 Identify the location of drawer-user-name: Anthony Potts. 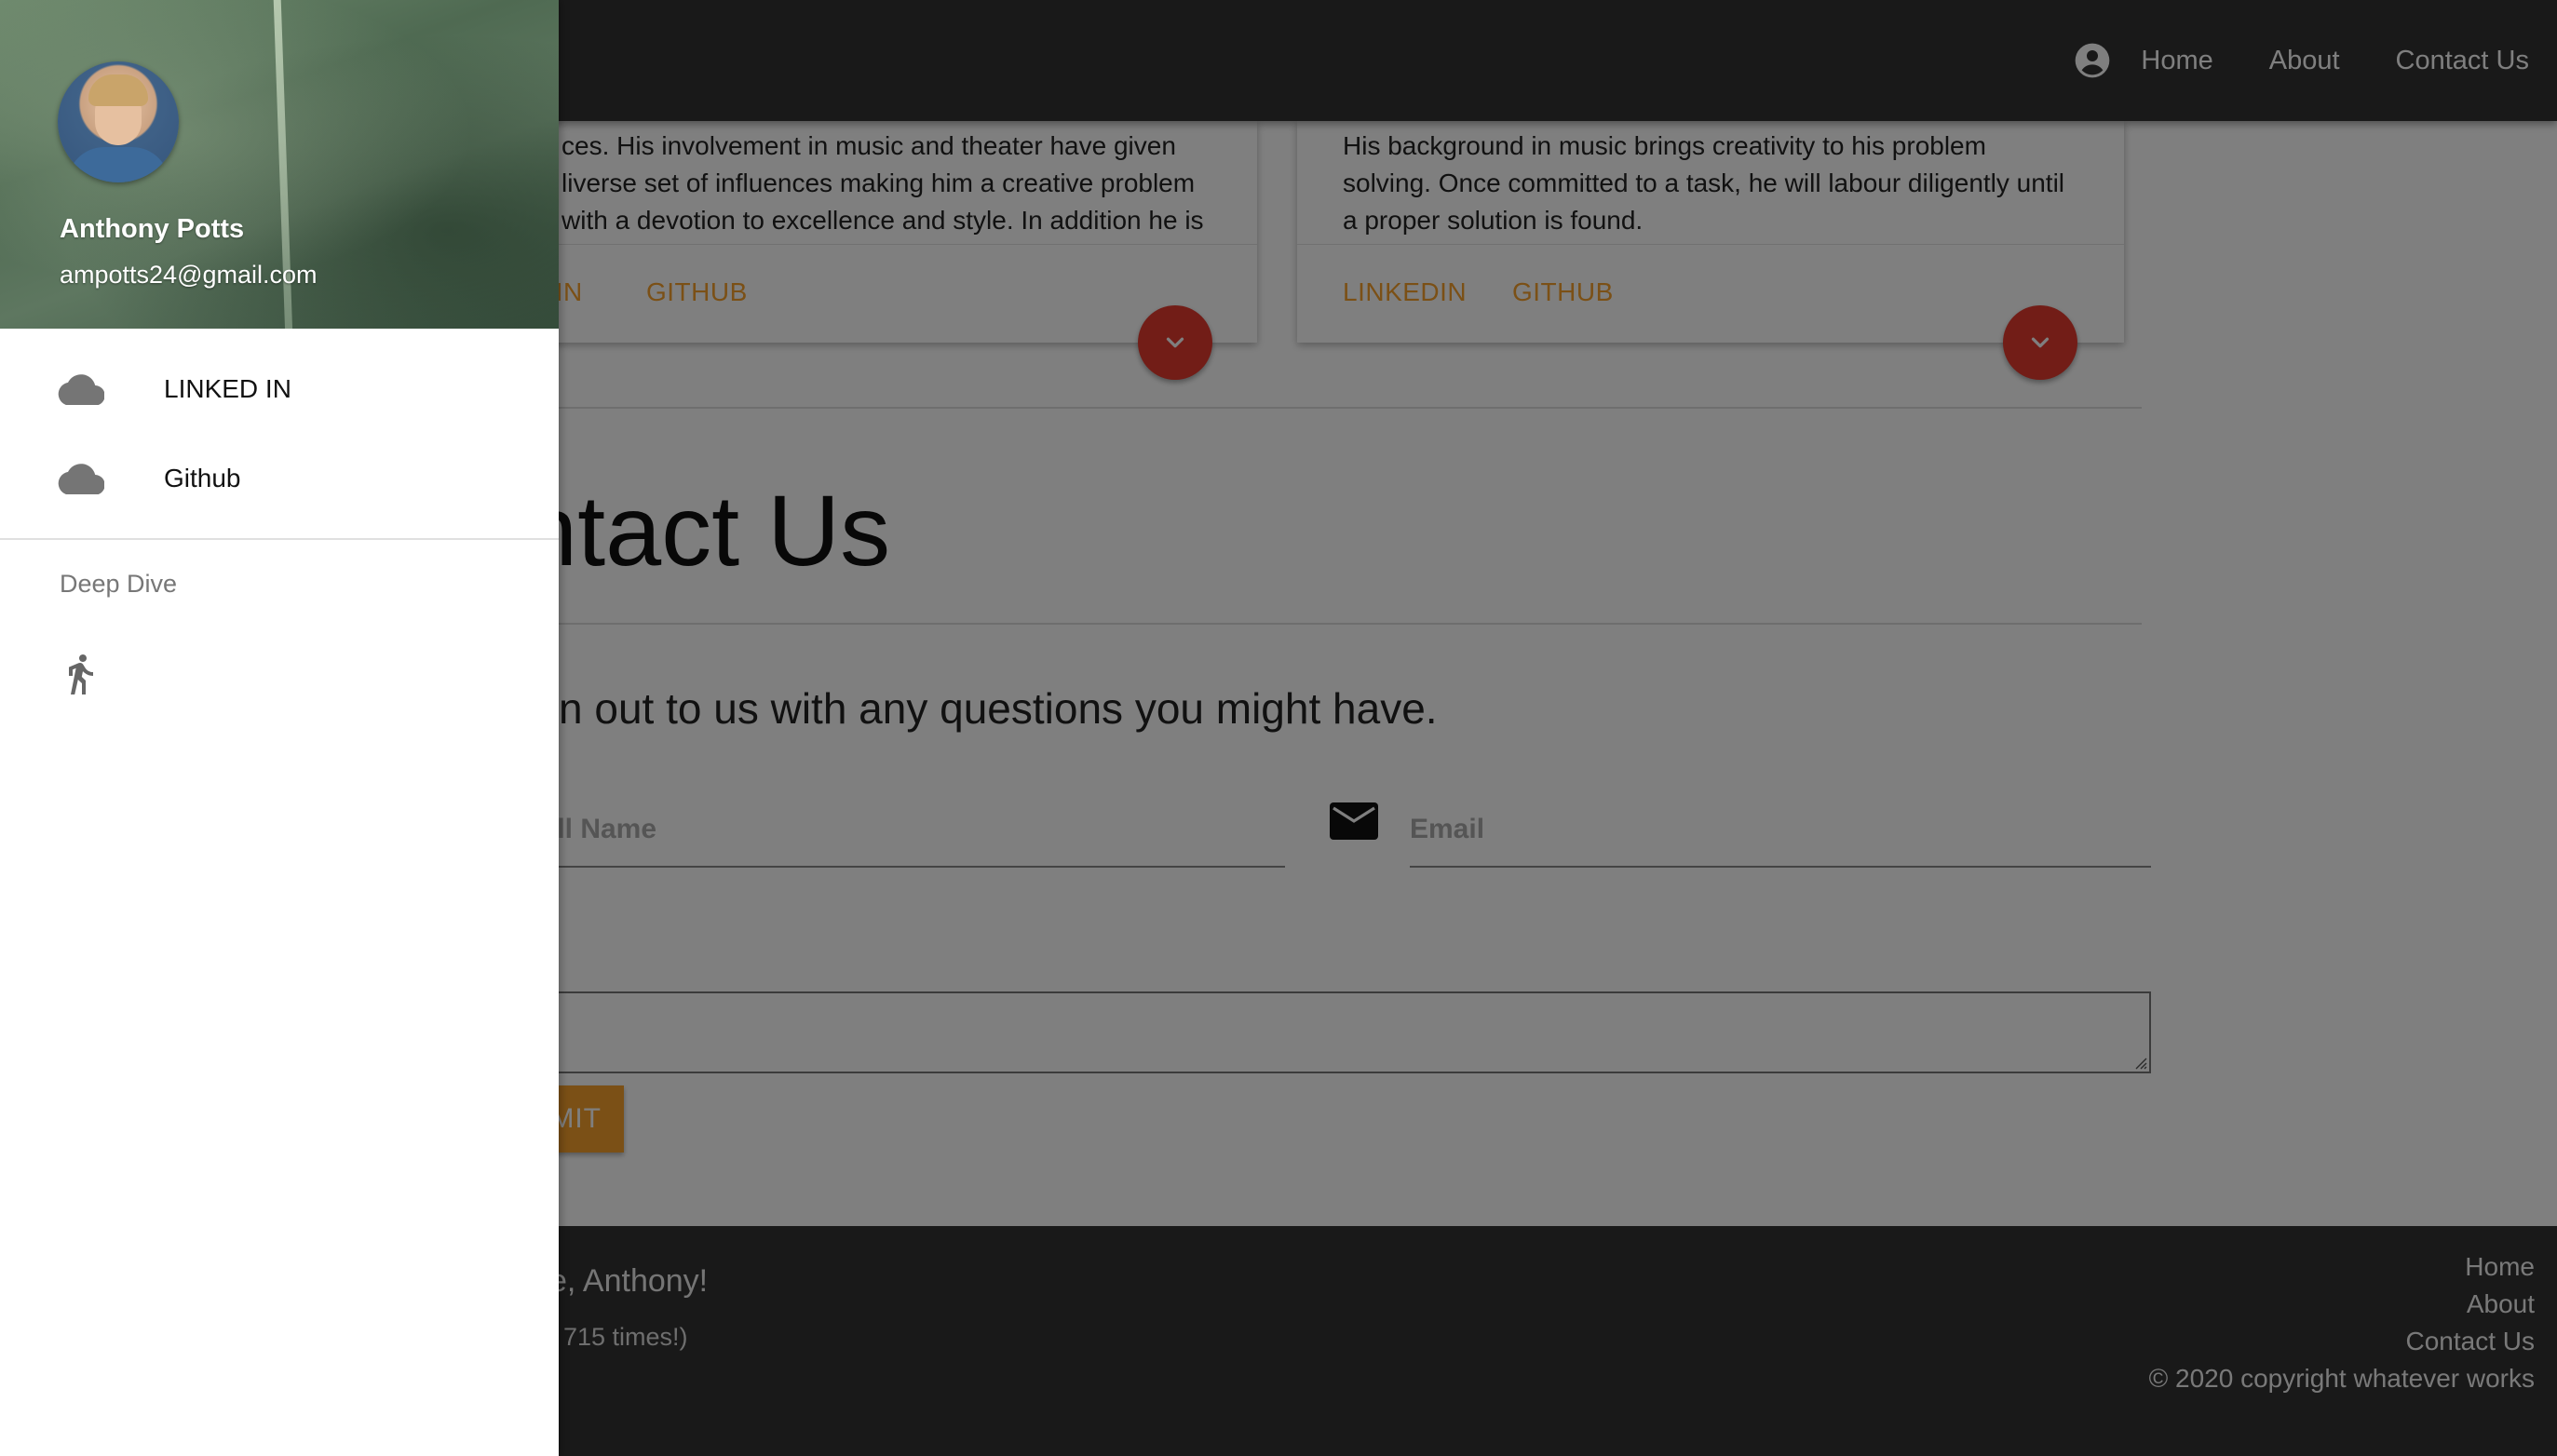
(152, 229).